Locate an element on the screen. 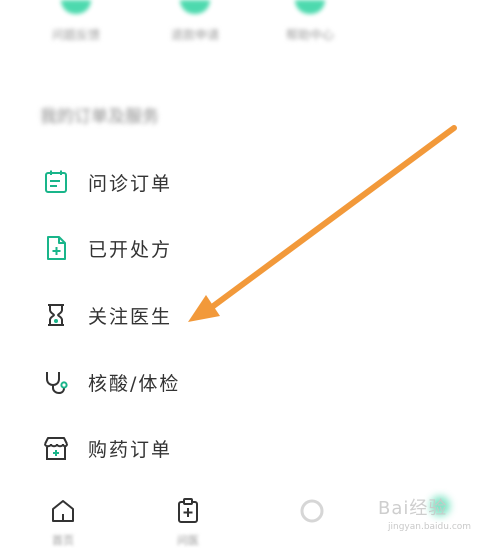 The width and height of the screenshot is (493, 548). menu-item-label: 核酸/体检 is located at coordinates (134, 383).